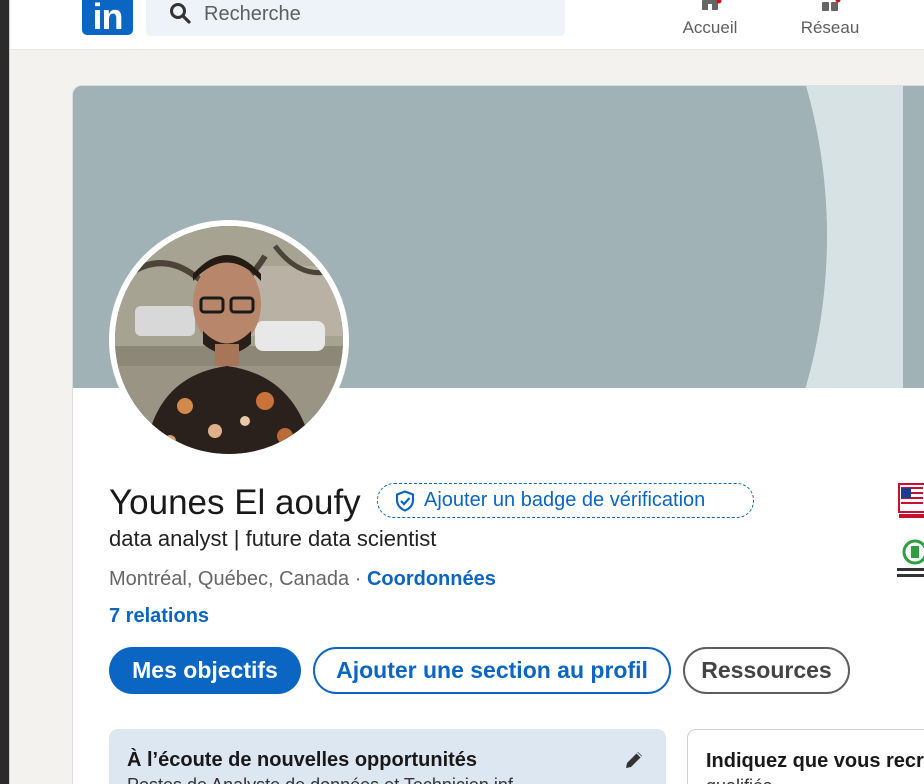  Describe the element at coordinates (739, 780) in the screenshot. I see `hiring-card-subtitle: qualifiés` at that location.